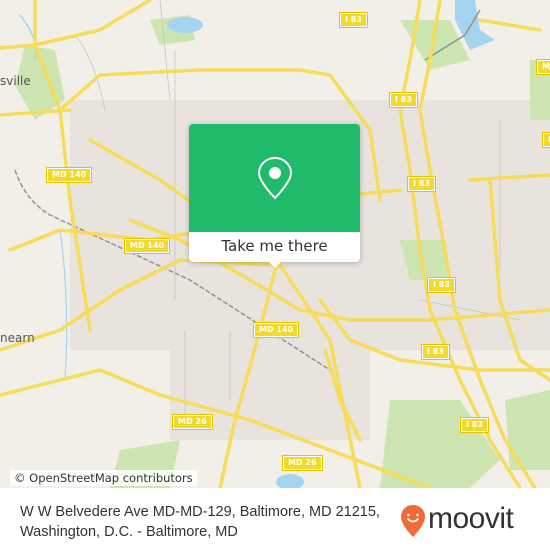  Describe the element at coordinates (15, 81) in the screenshot. I see `place-label: sville` at that location.